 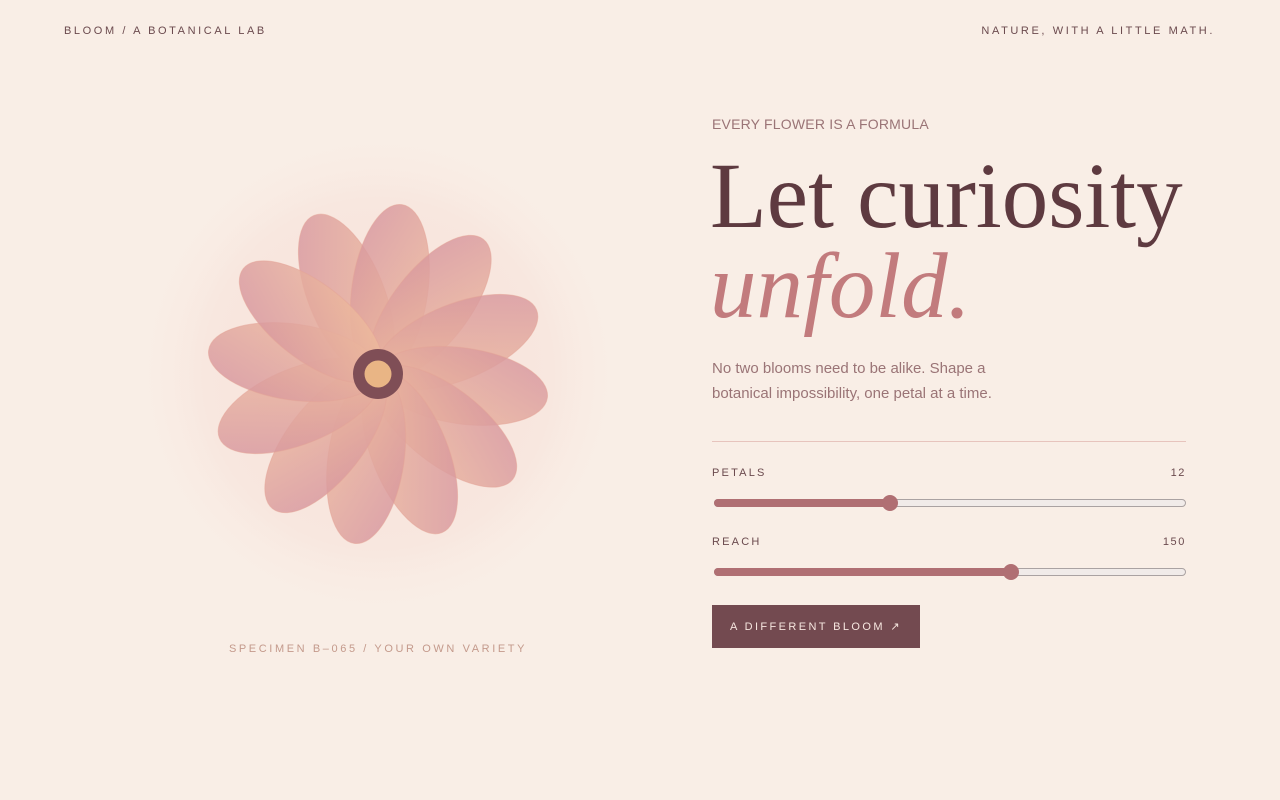 I want to click on hero-eyebrow: EVERY FLOWER IS A FORMULA, so click(x=820, y=124).